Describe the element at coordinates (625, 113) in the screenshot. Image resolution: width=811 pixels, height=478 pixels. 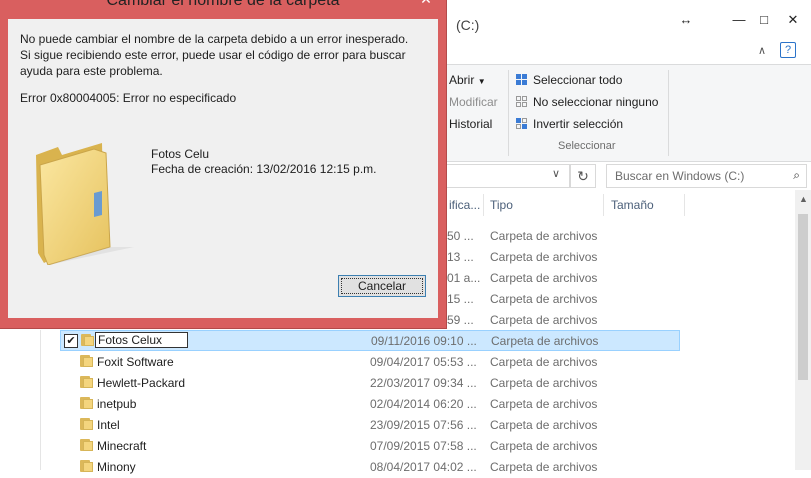
I see `ribbon` at that location.